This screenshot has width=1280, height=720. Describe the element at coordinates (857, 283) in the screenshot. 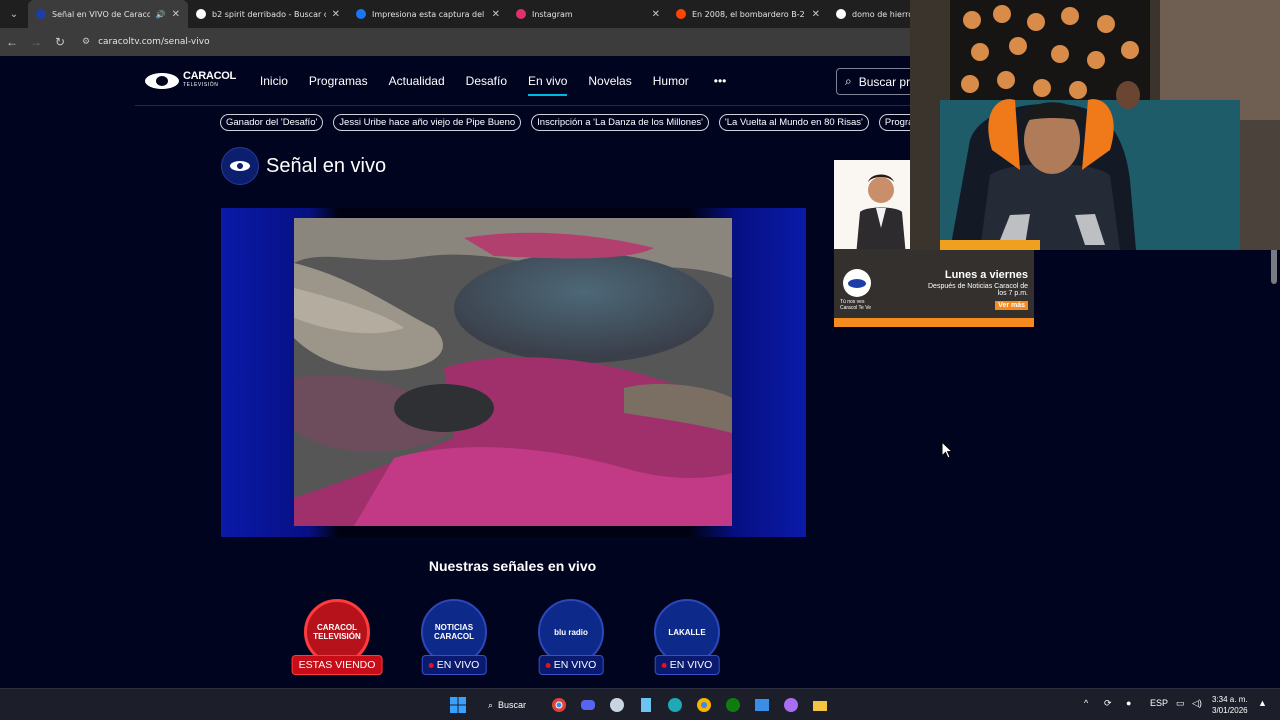

I see `caracol-badge-icon` at that location.